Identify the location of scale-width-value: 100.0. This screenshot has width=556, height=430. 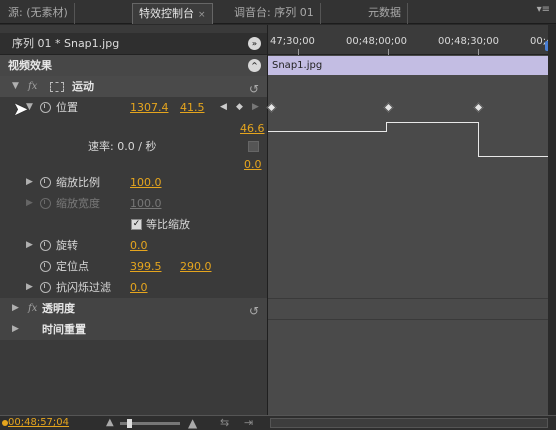
(146, 203).